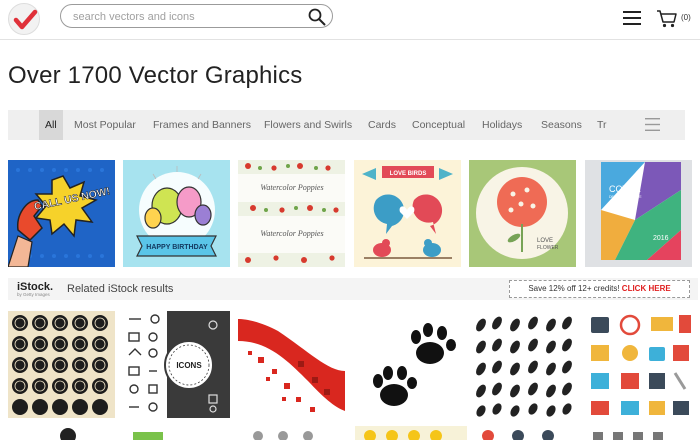 The height and width of the screenshot is (440, 700). I want to click on category-frames-and-banners: Frames and Banners, so click(202, 125).